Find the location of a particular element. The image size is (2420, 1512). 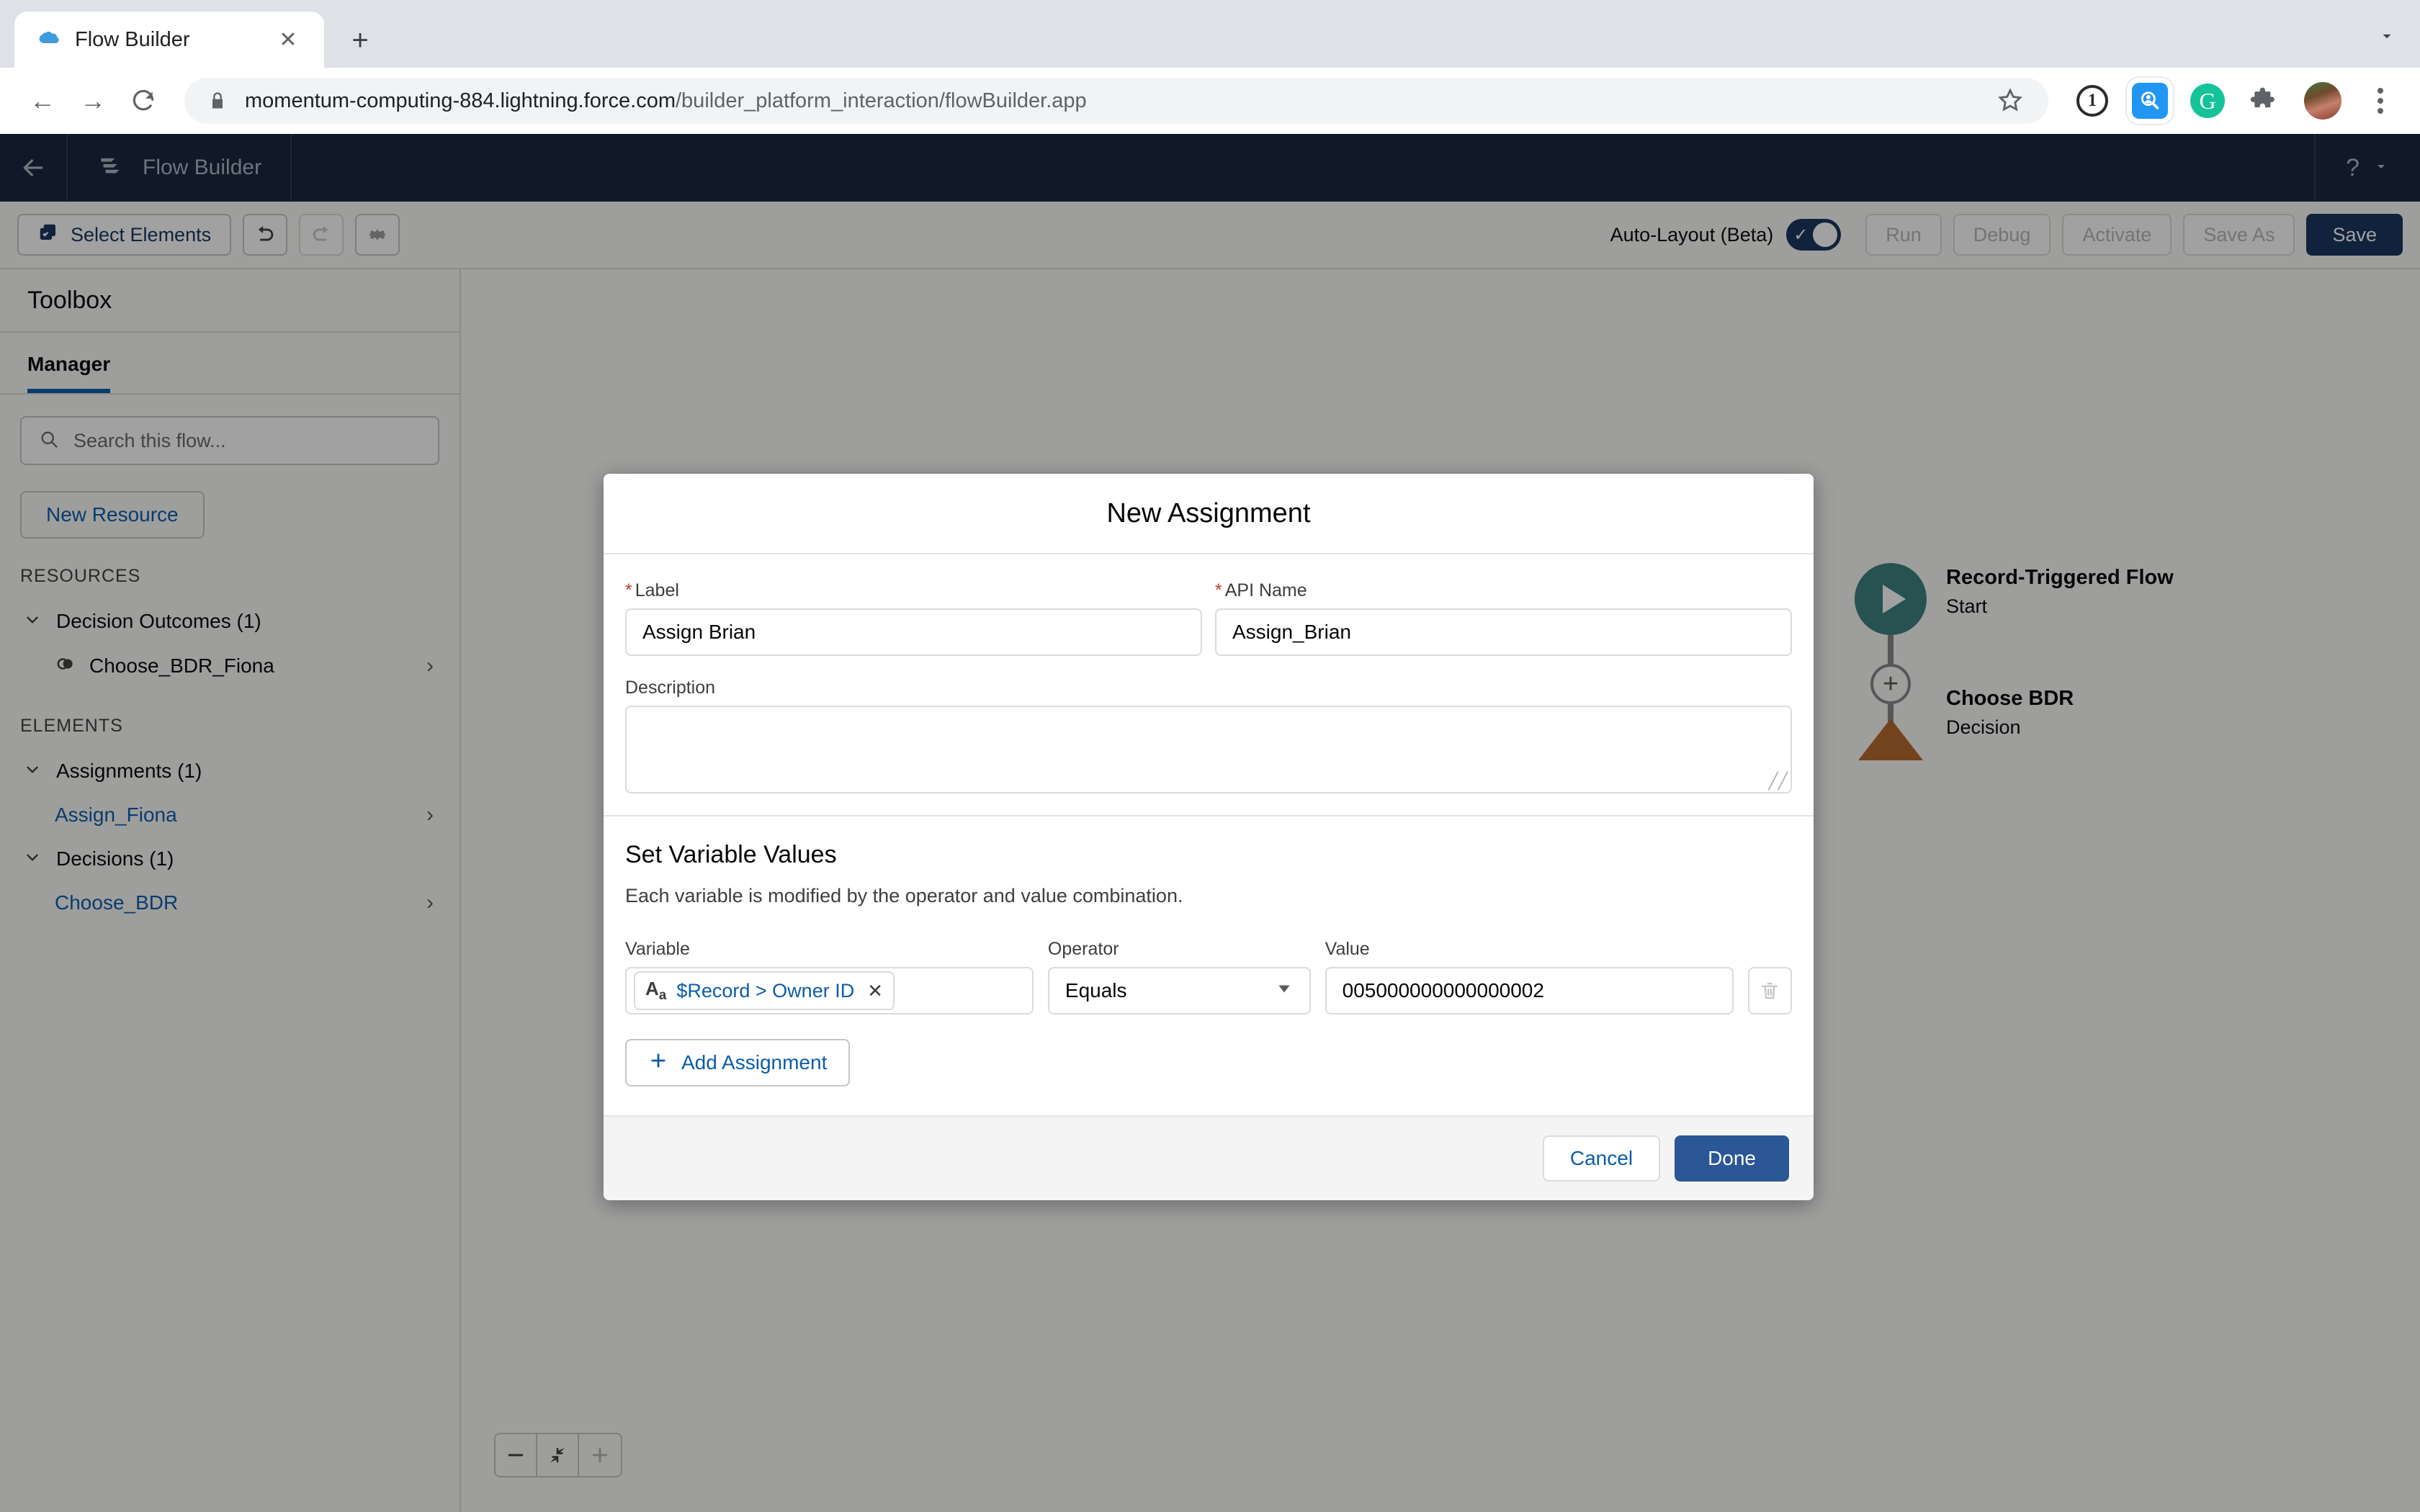

modal-close-button is located at coordinates (1802, 571).